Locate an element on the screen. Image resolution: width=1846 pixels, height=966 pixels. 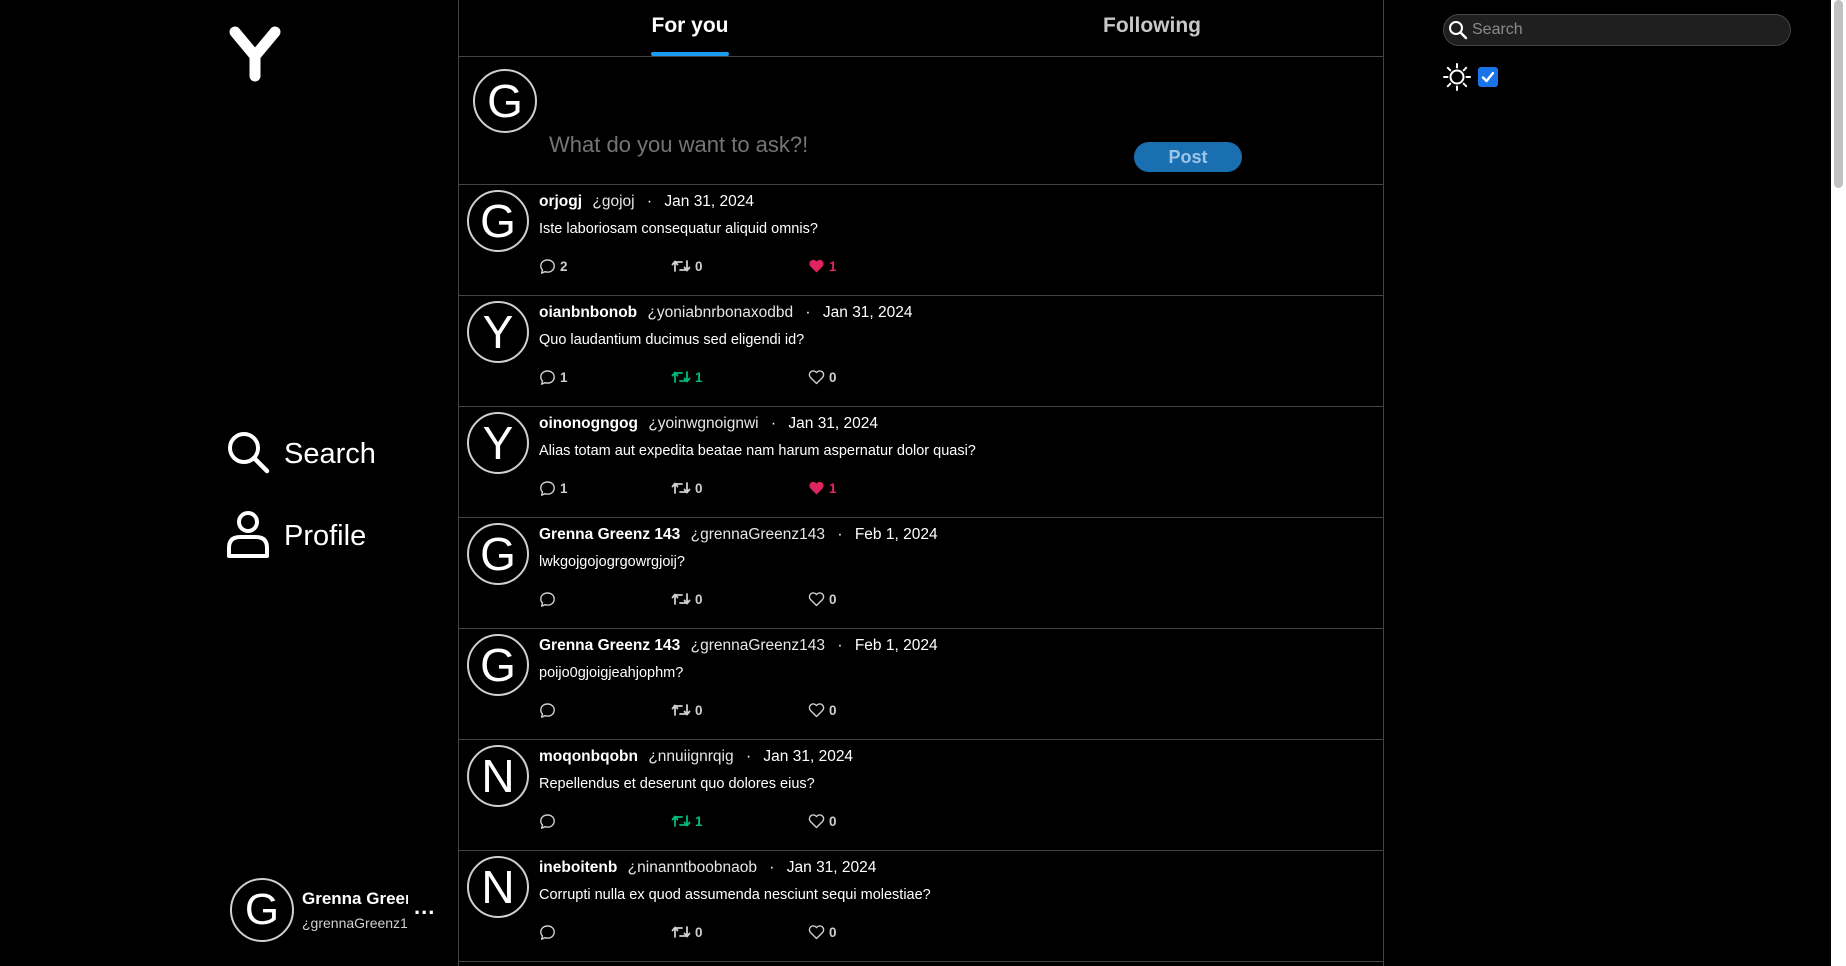
tab-for-you-label: For you is located at coordinates (690, 25).